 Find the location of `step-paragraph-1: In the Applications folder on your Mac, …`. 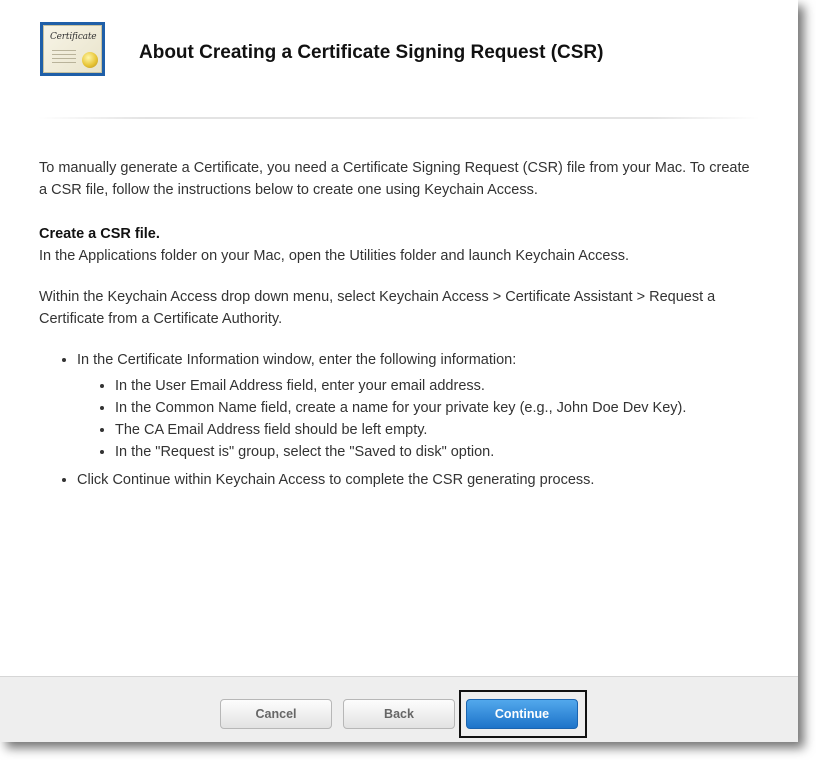

step-paragraph-1: In the Applications folder on your Mac, … is located at coordinates (334, 256).